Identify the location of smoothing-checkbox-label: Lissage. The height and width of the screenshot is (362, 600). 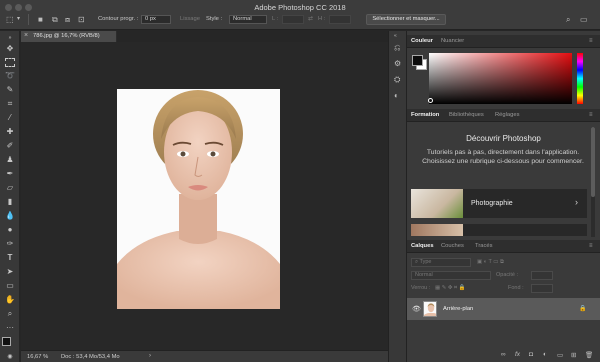
(190, 19).